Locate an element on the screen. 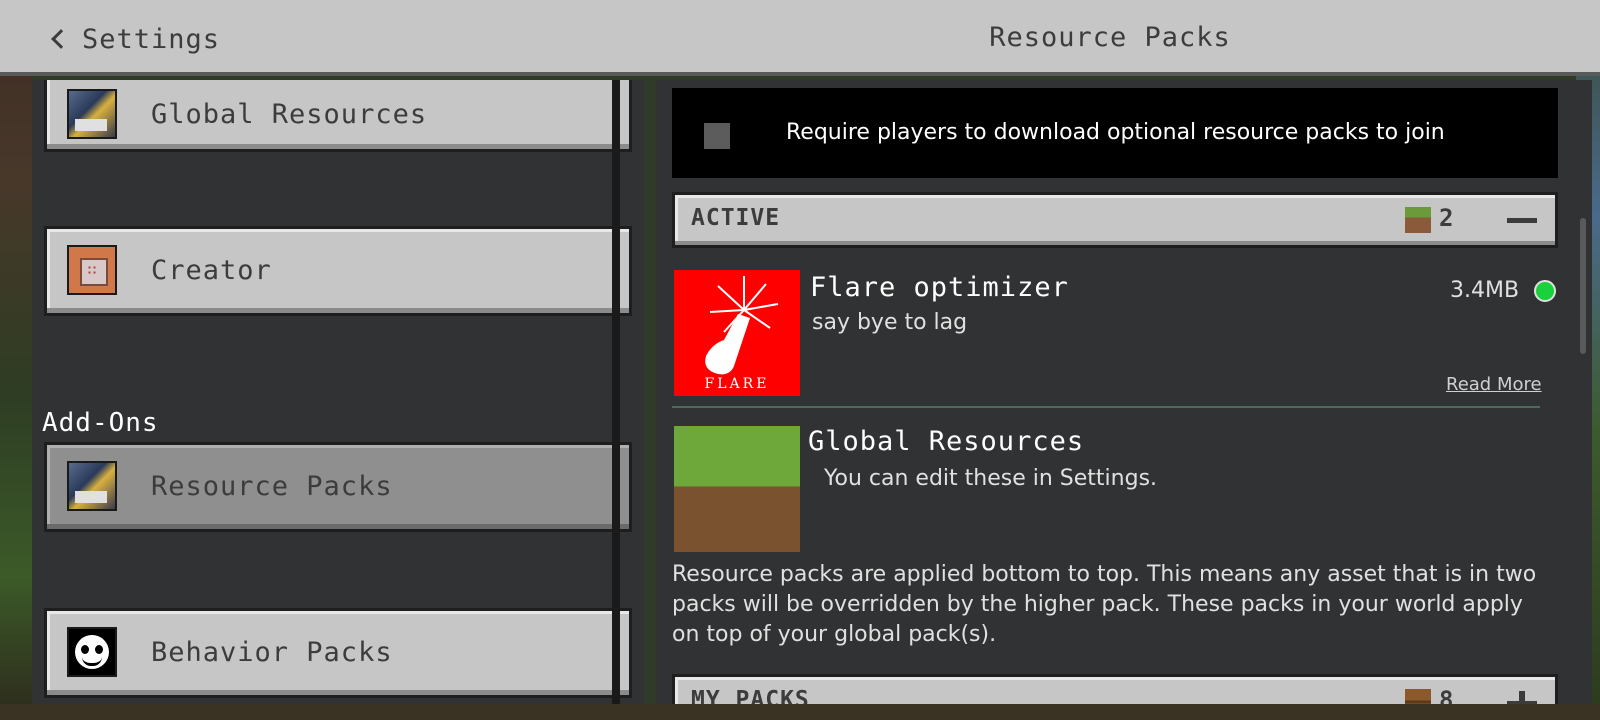 This screenshot has width=1600, height=720. back-label: Settings is located at coordinates (151, 39).